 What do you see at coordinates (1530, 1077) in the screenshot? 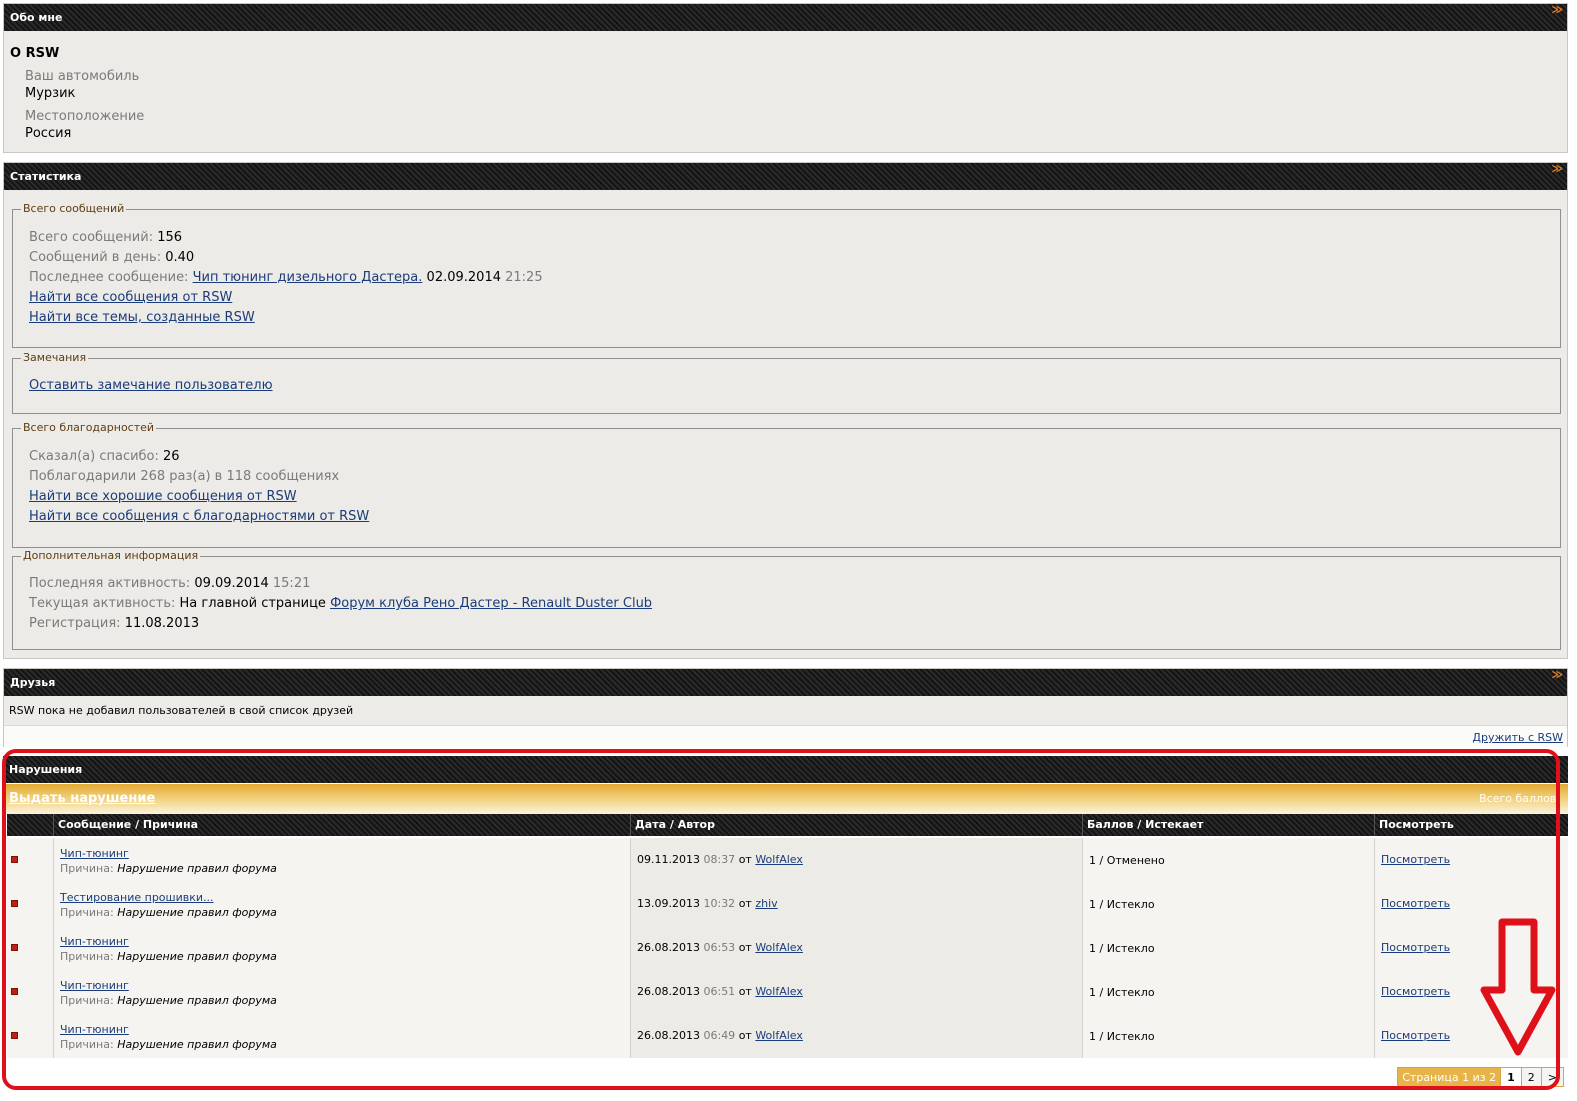
I see `pager-page-2: 2` at bounding box center [1530, 1077].